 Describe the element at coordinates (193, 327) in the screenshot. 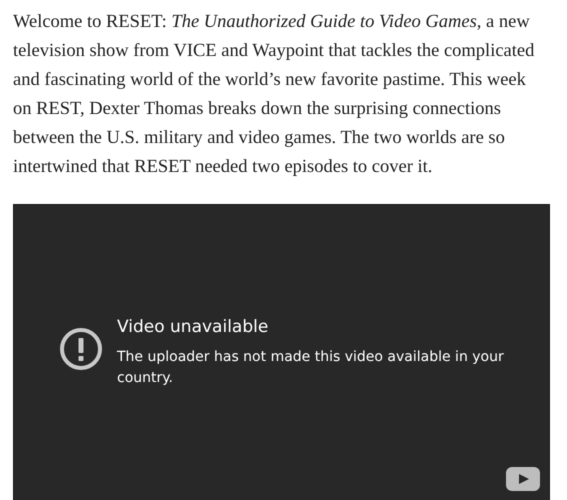

I see `video-title: Video unavailable` at that location.